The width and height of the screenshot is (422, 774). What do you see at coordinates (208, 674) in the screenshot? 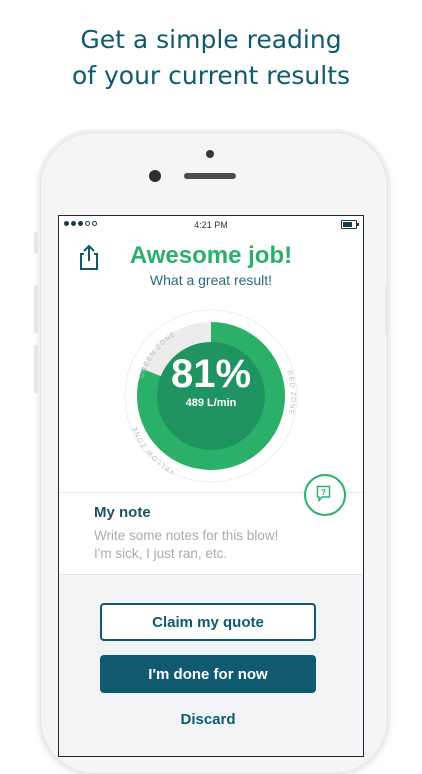
I see `done-button: I'm done for now` at bounding box center [208, 674].